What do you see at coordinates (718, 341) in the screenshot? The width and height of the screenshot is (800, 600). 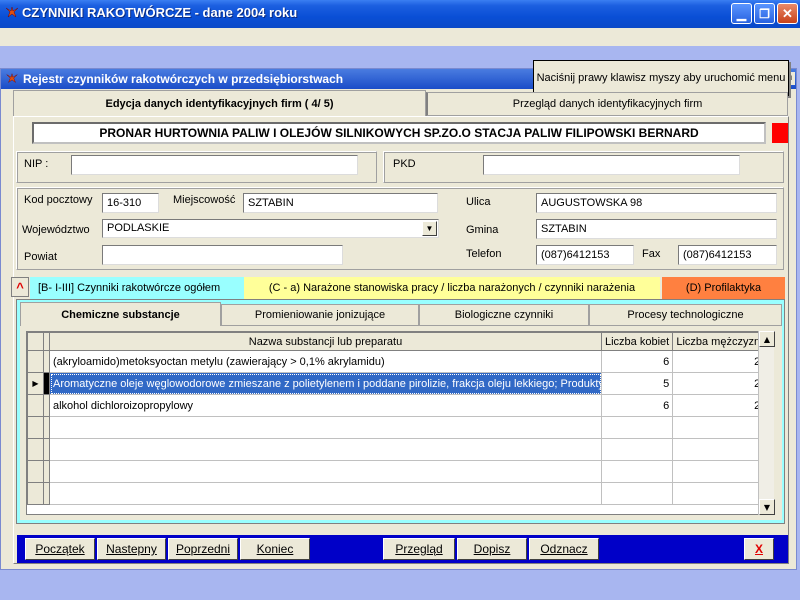 I see `column-header-men: Liczba mężczyzn` at bounding box center [718, 341].